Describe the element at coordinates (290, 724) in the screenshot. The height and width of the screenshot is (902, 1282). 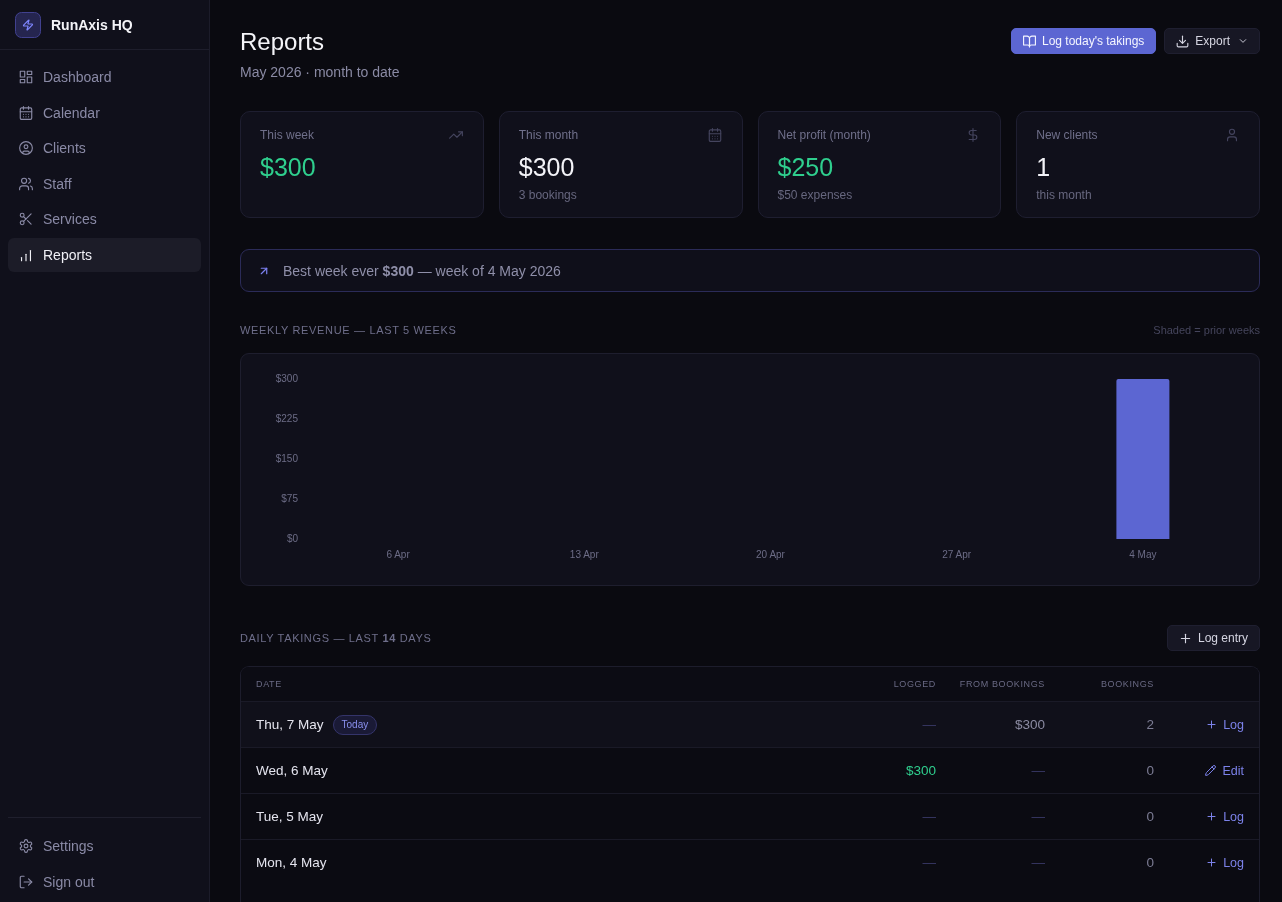
I see `date-label: Thu, 7 May` at that location.